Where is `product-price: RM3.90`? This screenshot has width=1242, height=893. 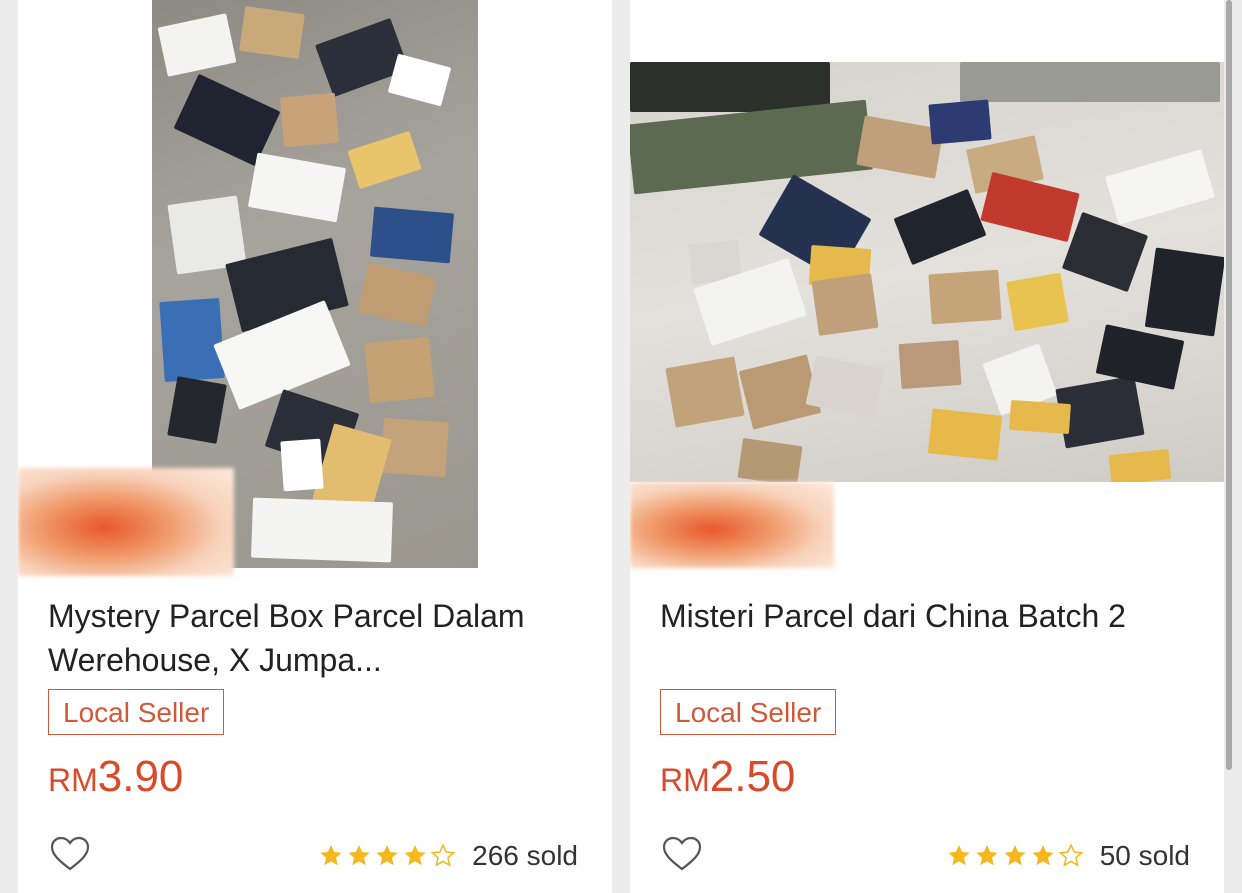 product-price: RM3.90 is located at coordinates (115, 777).